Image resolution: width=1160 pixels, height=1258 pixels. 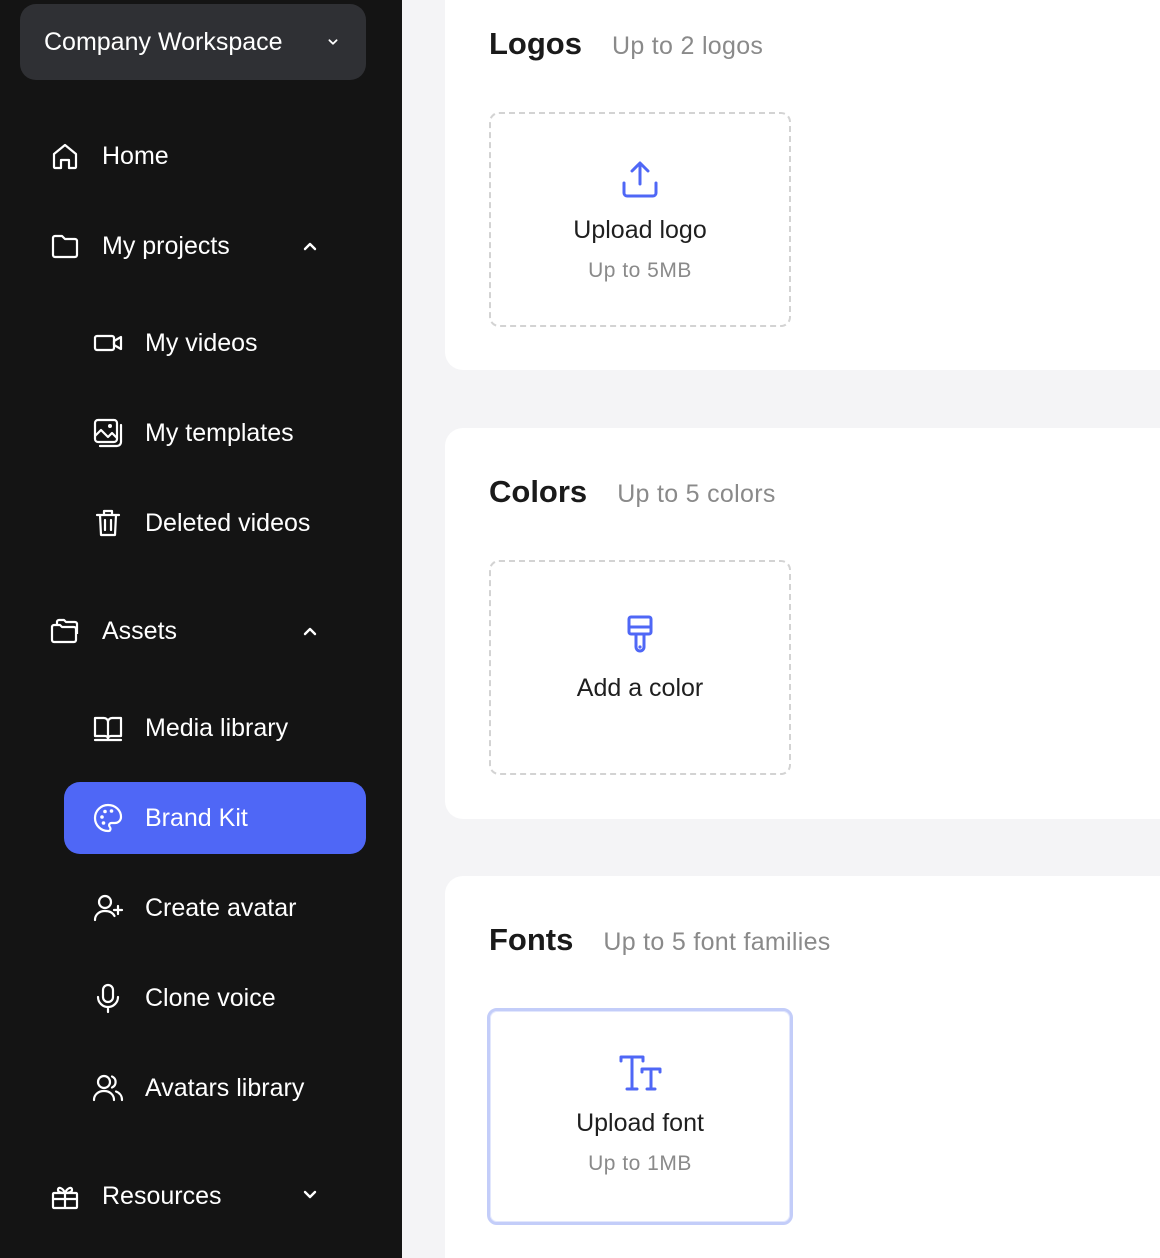 I want to click on nav-media-library: Media library, so click(x=215, y=728).